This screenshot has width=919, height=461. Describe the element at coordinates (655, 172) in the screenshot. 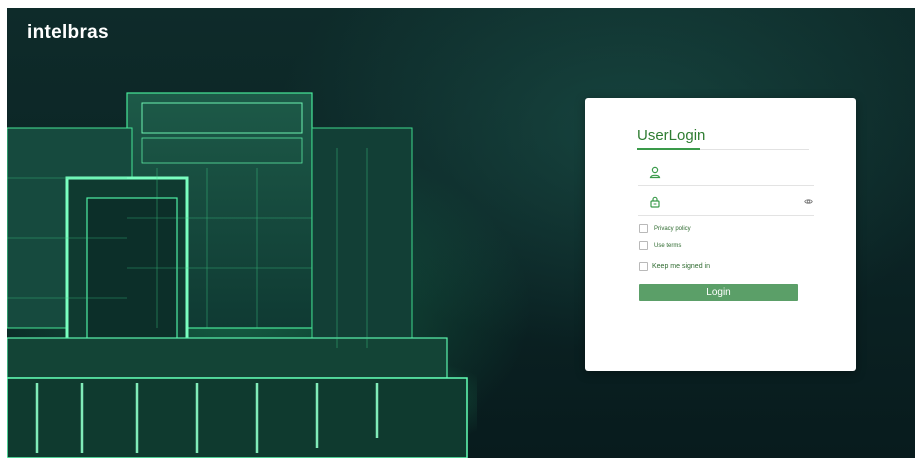

I see `user-icon` at that location.